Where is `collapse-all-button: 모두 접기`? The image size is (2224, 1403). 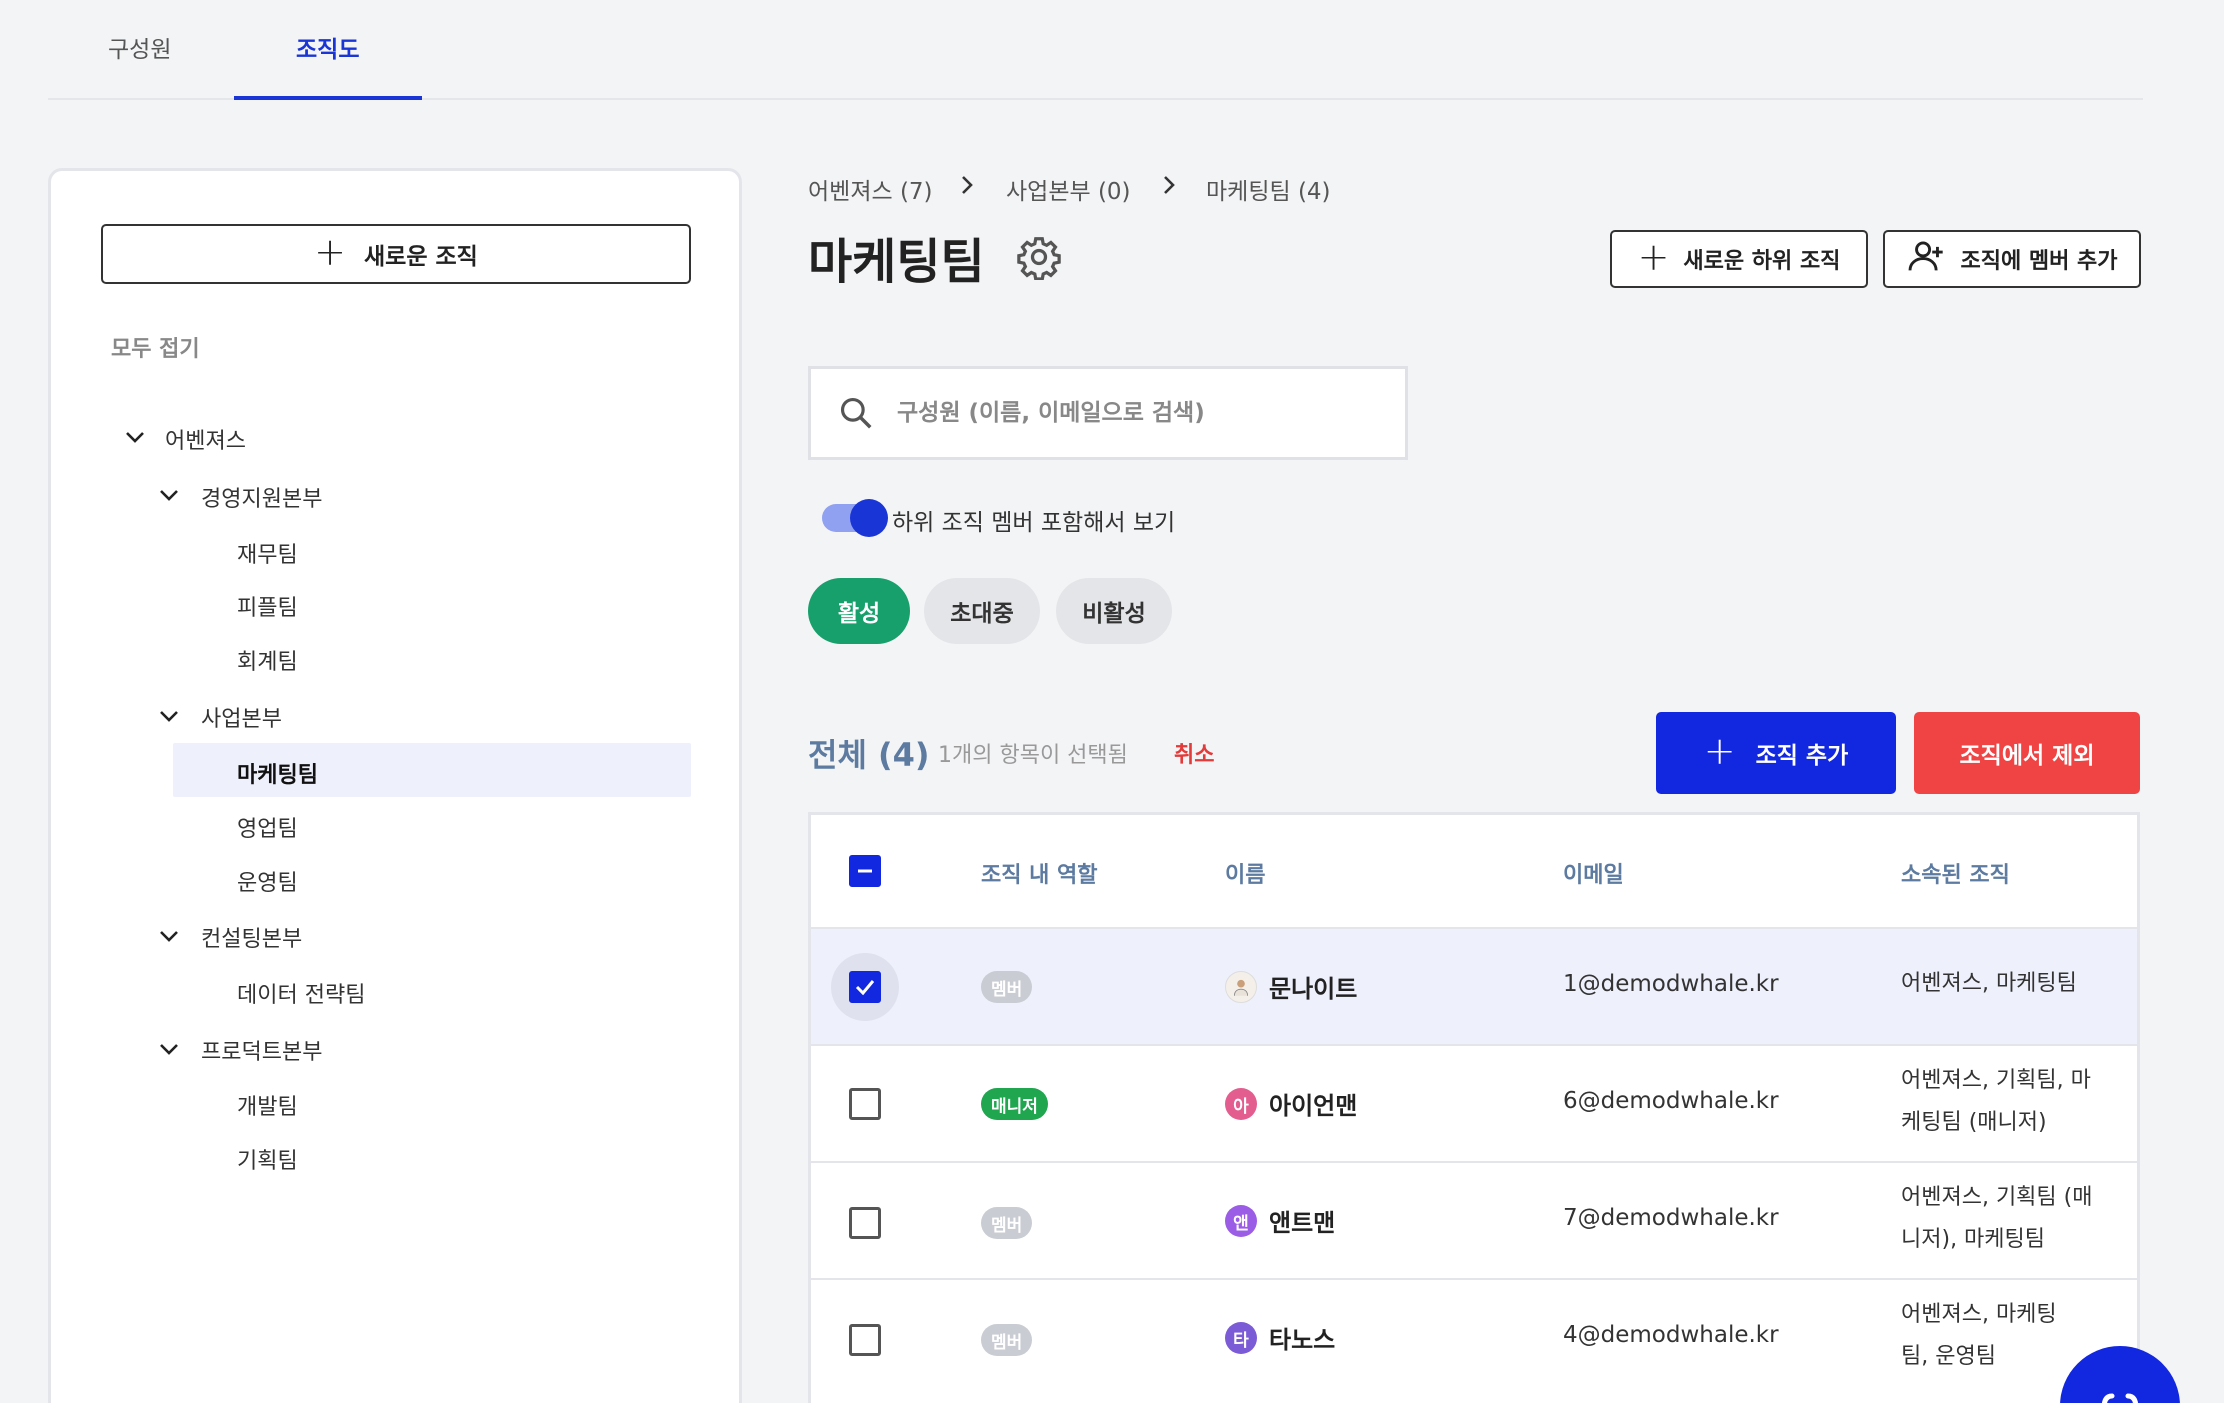 collapse-all-button: 모두 접기 is located at coordinates (155, 347).